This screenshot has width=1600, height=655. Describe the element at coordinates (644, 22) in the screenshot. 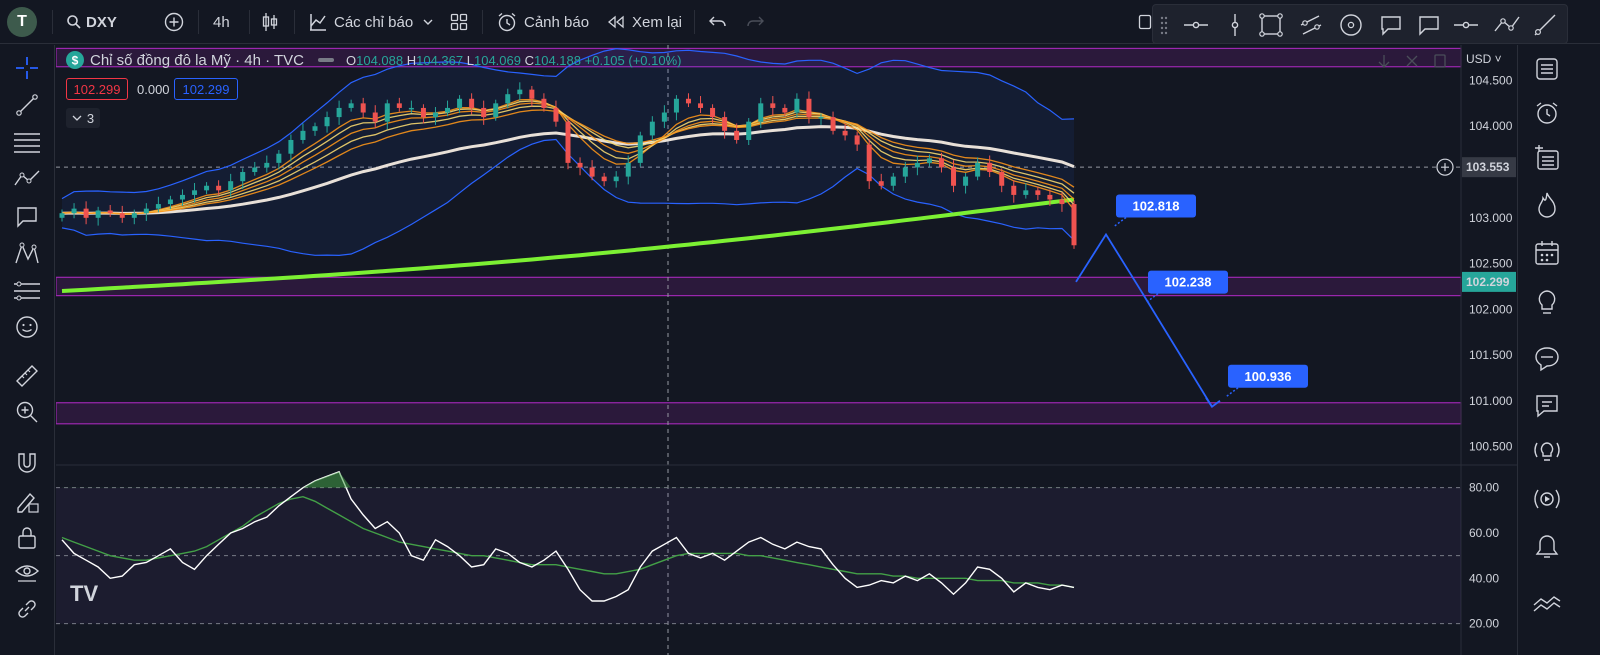

I see `replay-button: Xem lại` at that location.